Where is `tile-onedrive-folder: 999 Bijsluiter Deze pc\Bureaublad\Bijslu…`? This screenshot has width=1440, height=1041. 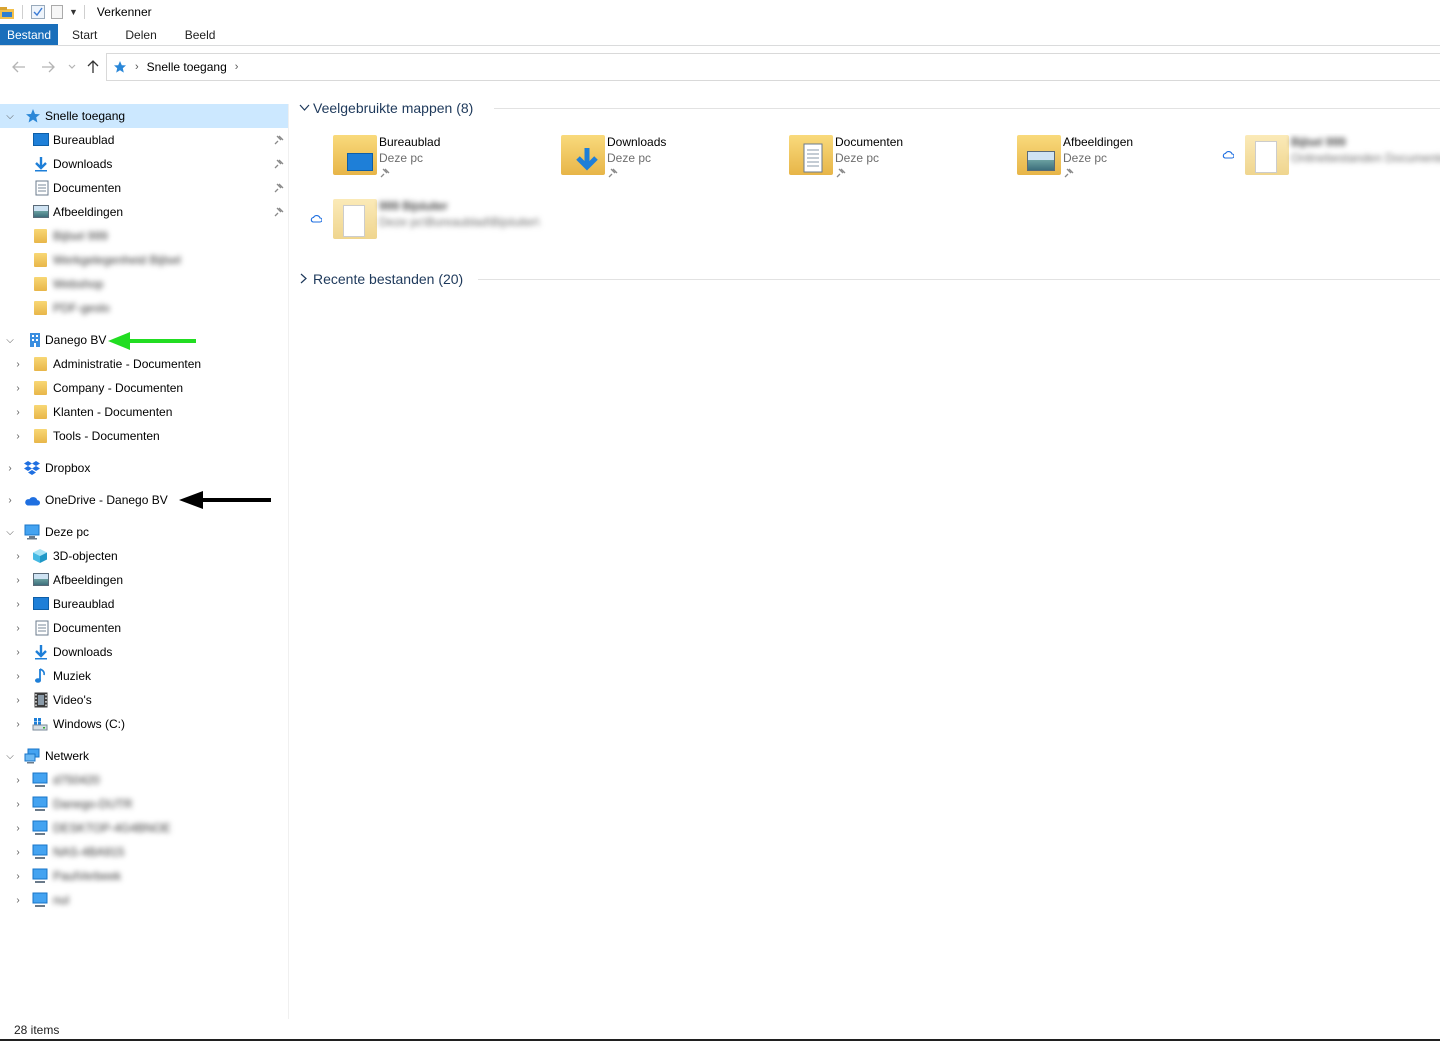
tile-onedrive-folder: 999 Bijsluiter Deze pc\Bureaublad\Bijslu… is located at coordinates (443, 228).